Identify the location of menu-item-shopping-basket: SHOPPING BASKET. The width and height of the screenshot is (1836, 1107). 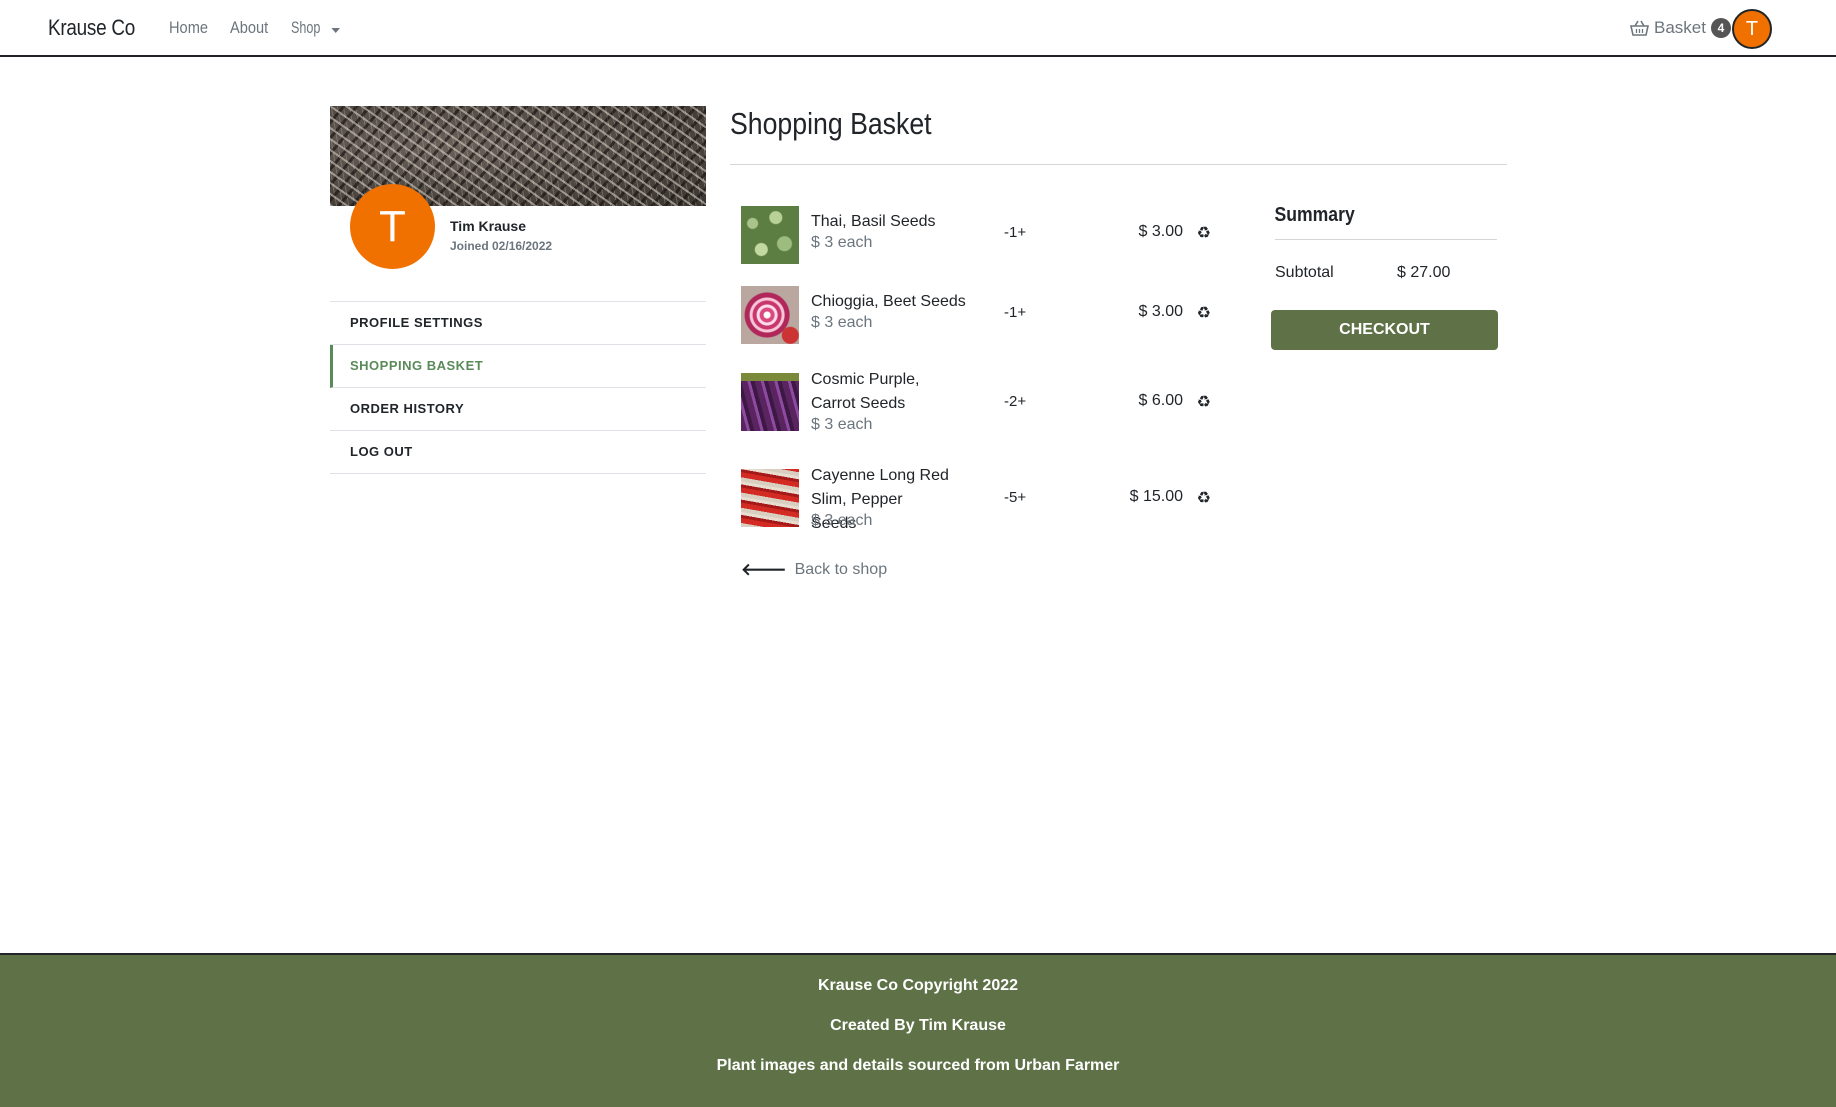
(518, 366).